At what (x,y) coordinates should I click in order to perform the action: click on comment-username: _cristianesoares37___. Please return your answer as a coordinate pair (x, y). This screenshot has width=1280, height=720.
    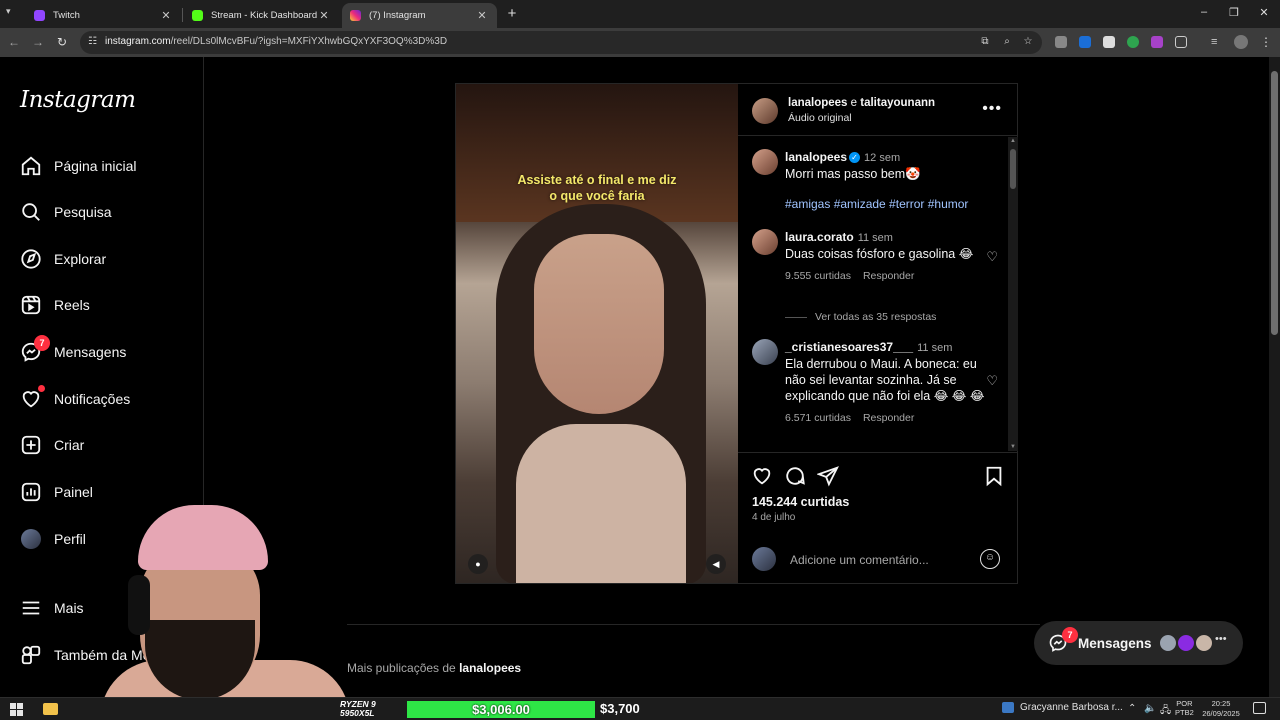
    Looking at the image, I should click on (849, 347).